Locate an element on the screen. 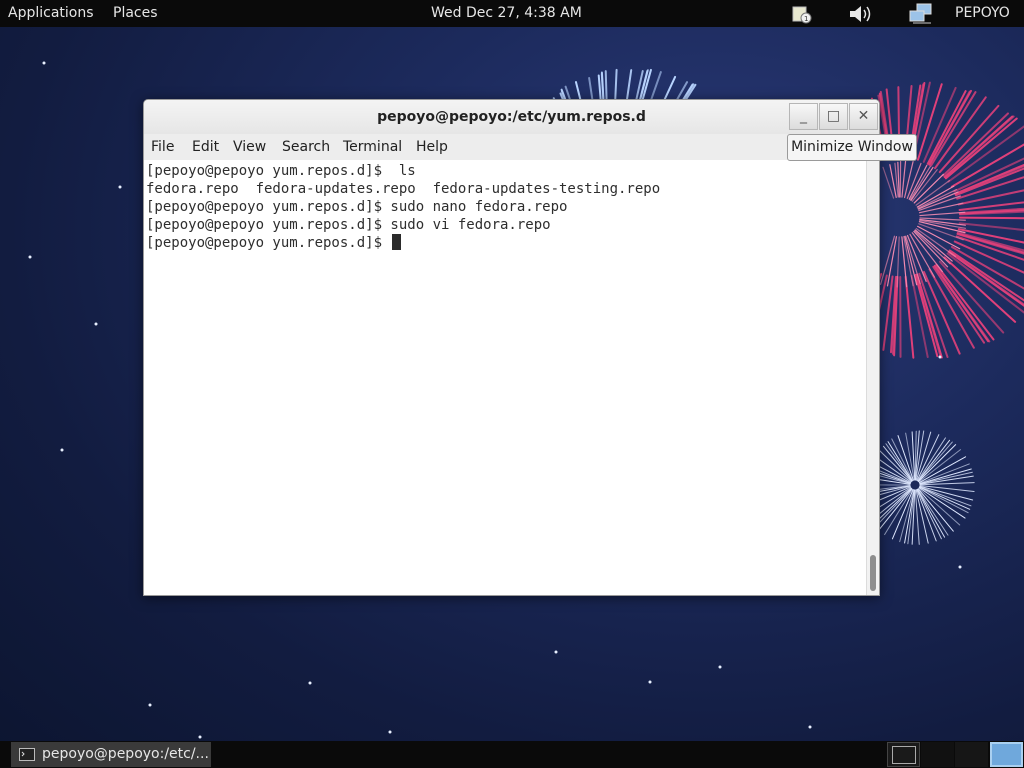 The image size is (1024, 768). notification-icon: 1 is located at coordinates (802, 14).